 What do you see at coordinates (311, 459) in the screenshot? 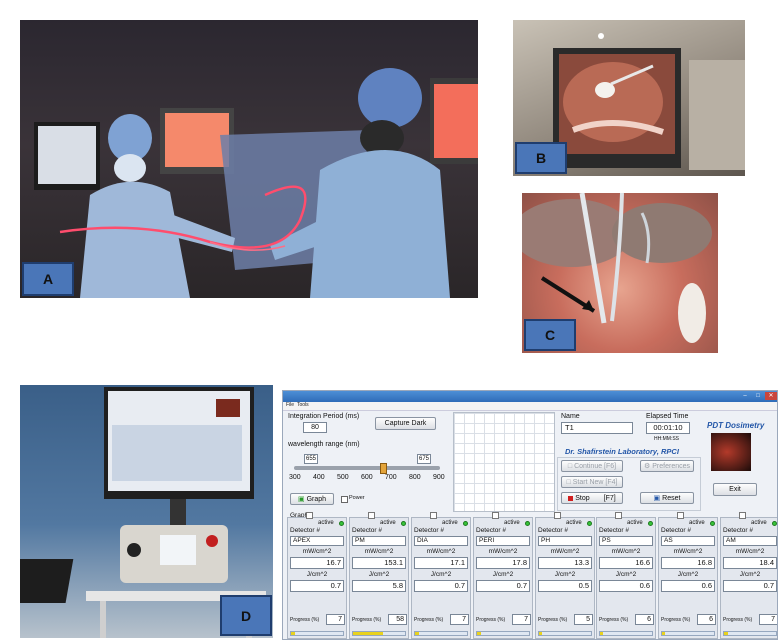
I see `wavelength-min-input: 655` at bounding box center [311, 459].